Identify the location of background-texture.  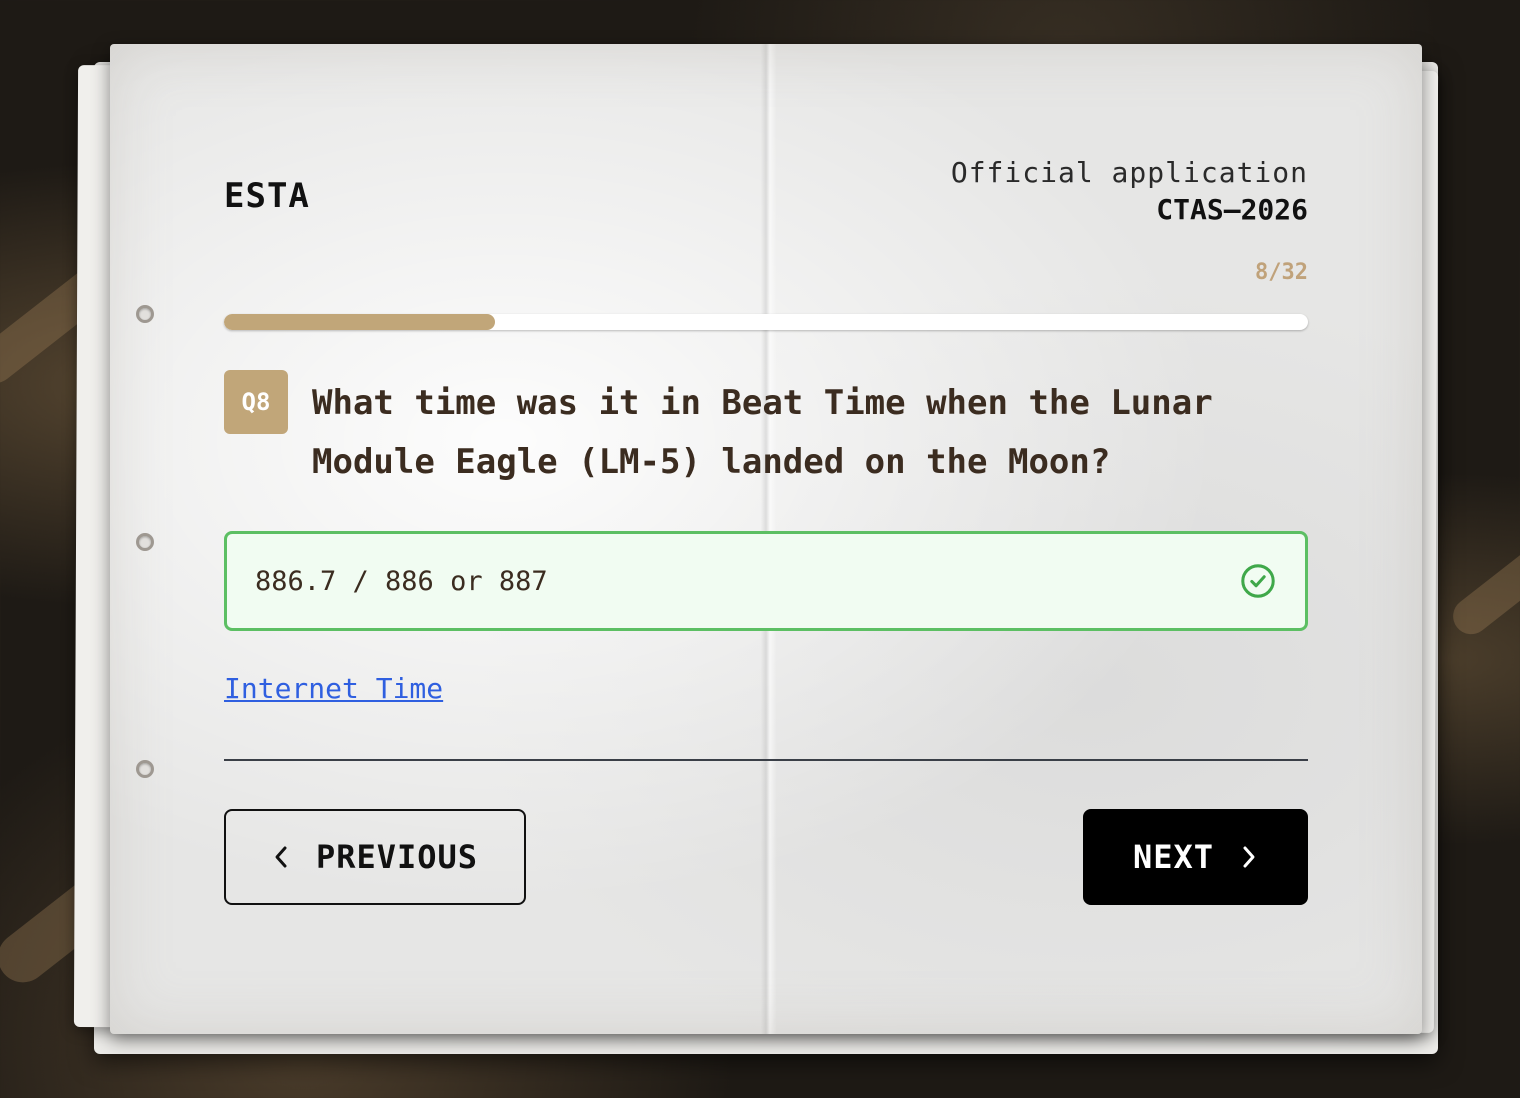
(1482, 578).